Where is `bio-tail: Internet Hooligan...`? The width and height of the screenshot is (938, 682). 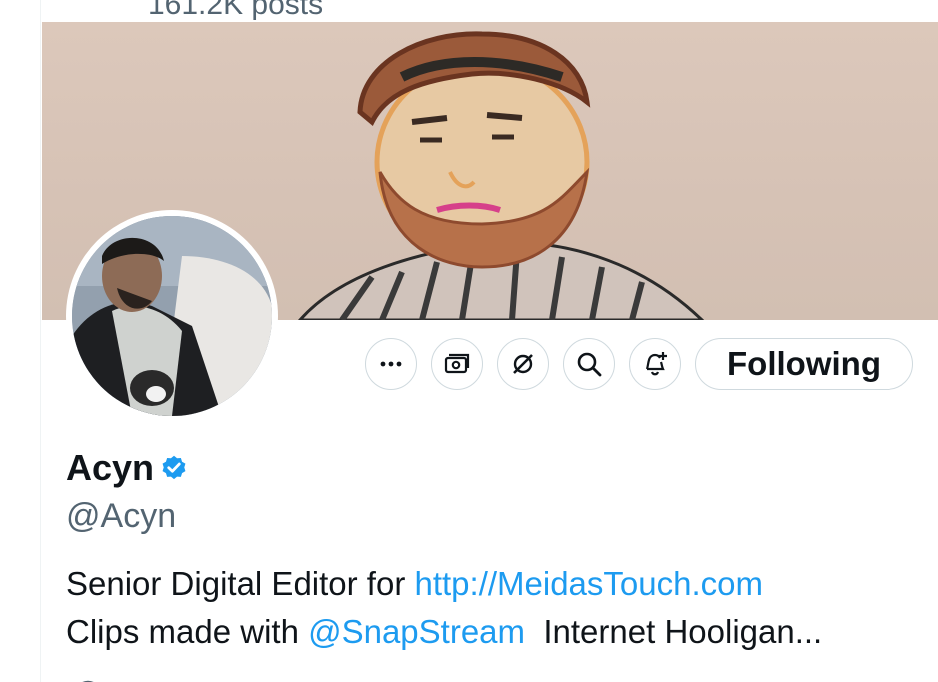 bio-tail: Internet Hooligan... is located at coordinates (674, 631).